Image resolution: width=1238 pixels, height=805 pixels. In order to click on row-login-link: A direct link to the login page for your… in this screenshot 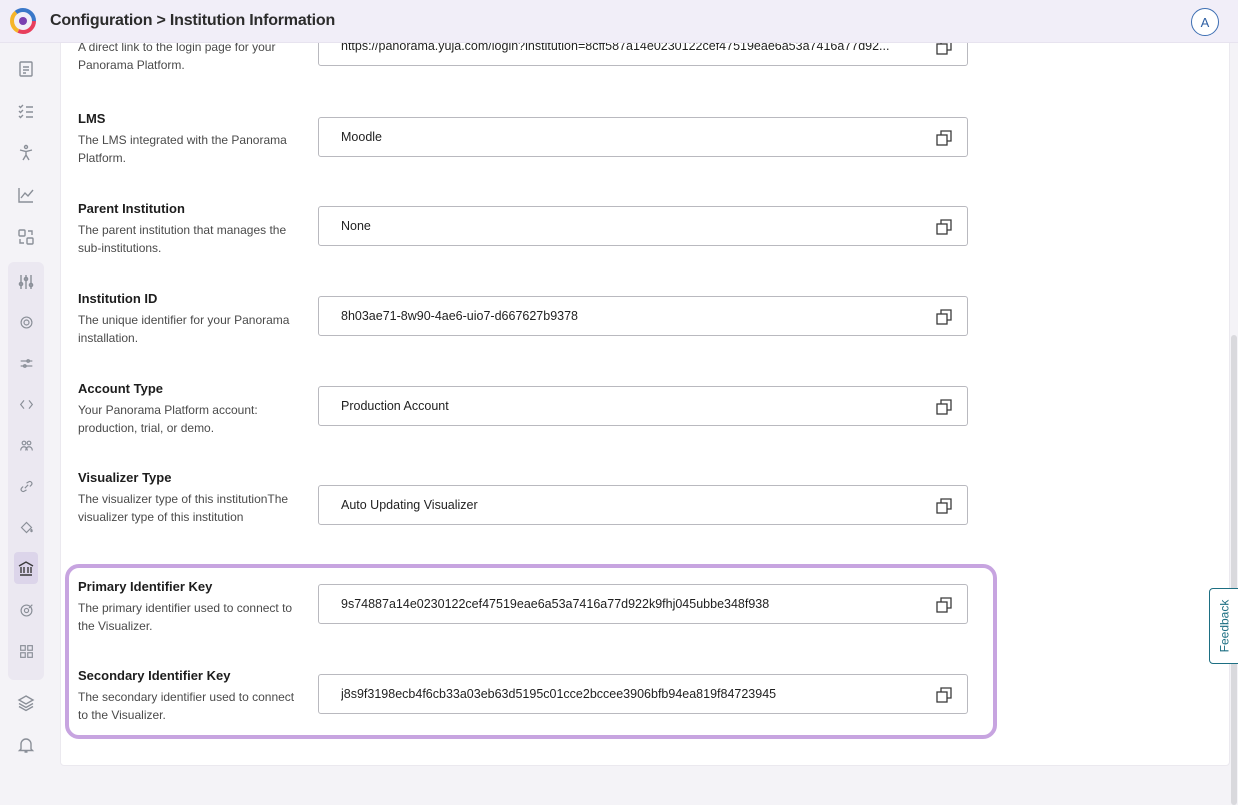, I will do `click(523, 50)`.